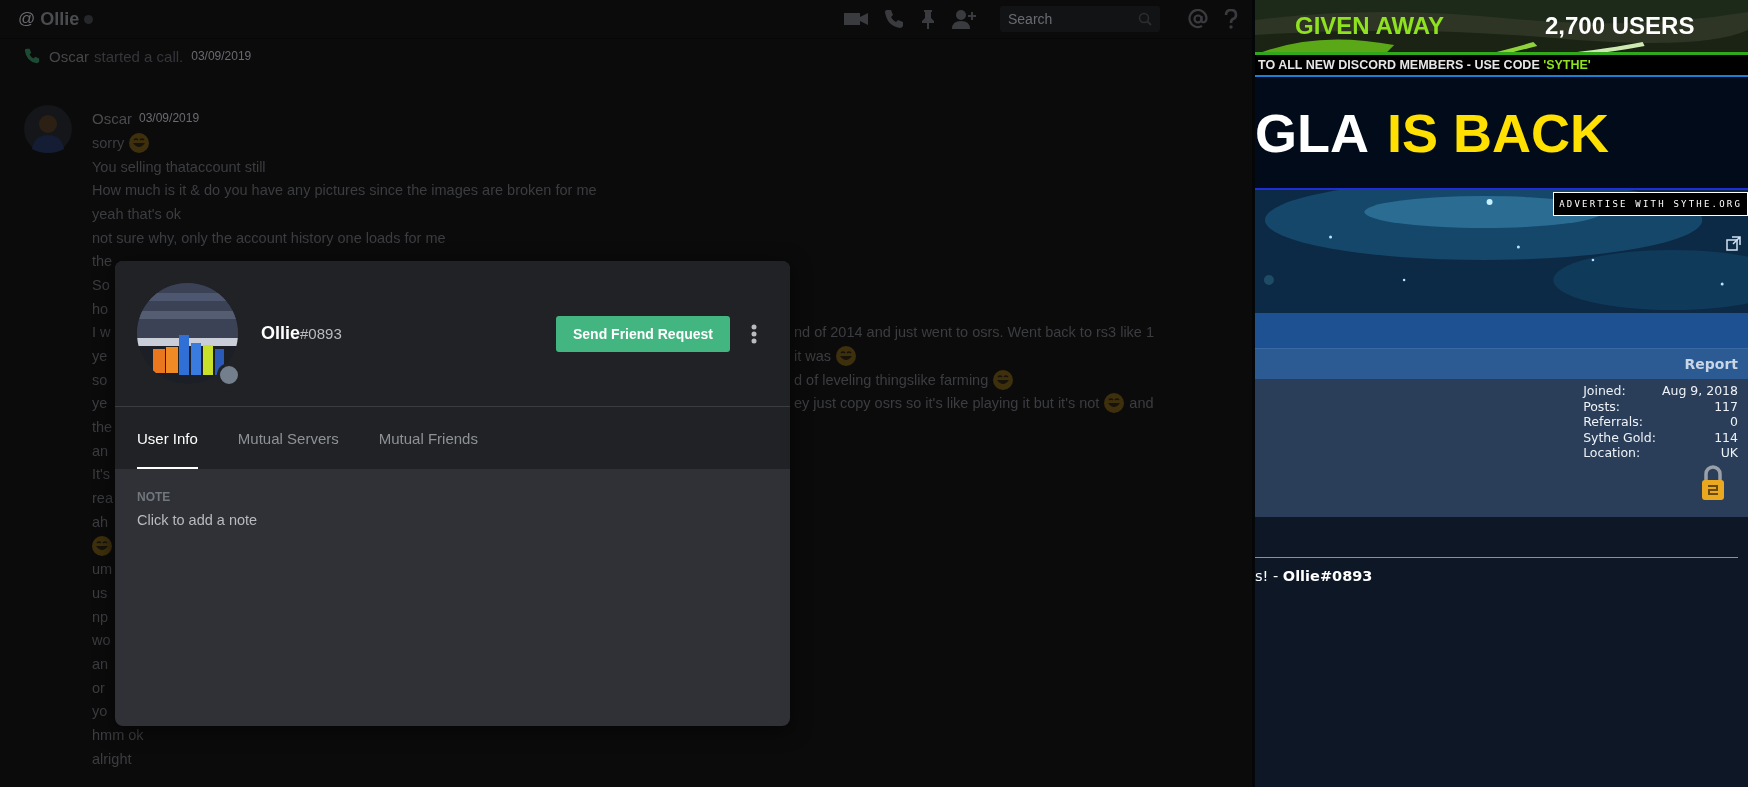 This screenshot has height=787, width=1748. I want to click on signature-text: s! - Ollie#0893, so click(1314, 576).